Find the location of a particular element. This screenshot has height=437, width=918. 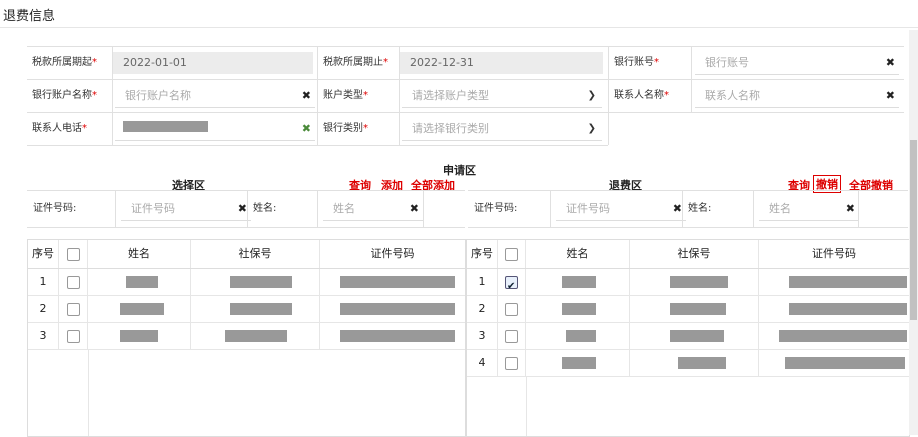

refund-id-filter-input: 证件号码 ✖ is located at coordinates (621, 209).